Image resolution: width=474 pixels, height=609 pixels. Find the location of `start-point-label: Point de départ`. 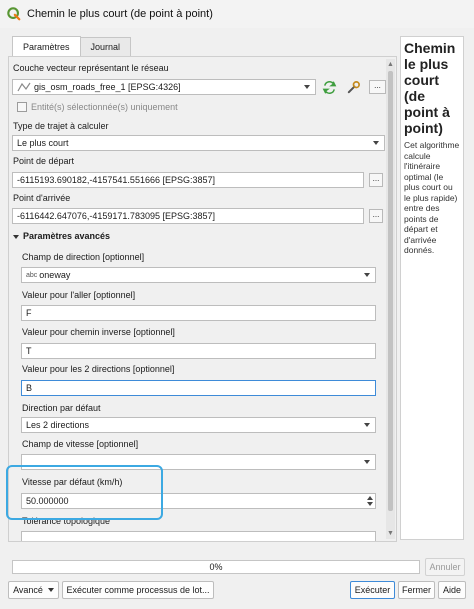

start-point-label: Point de départ is located at coordinates (44, 161).